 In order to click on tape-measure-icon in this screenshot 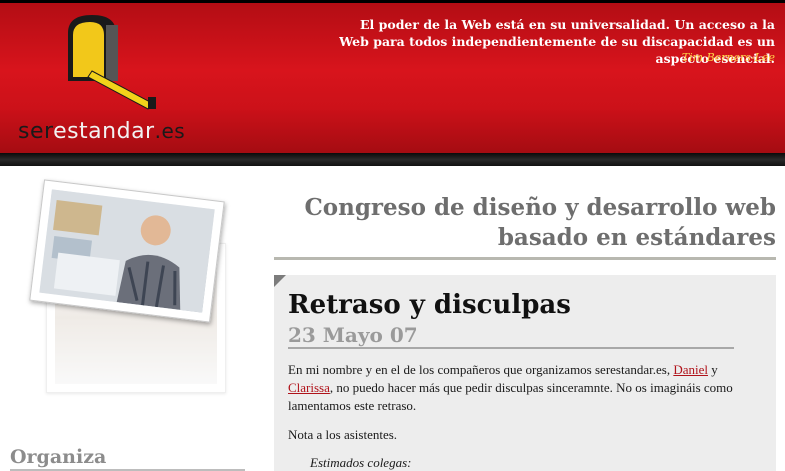, I will do `click(112, 62)`.